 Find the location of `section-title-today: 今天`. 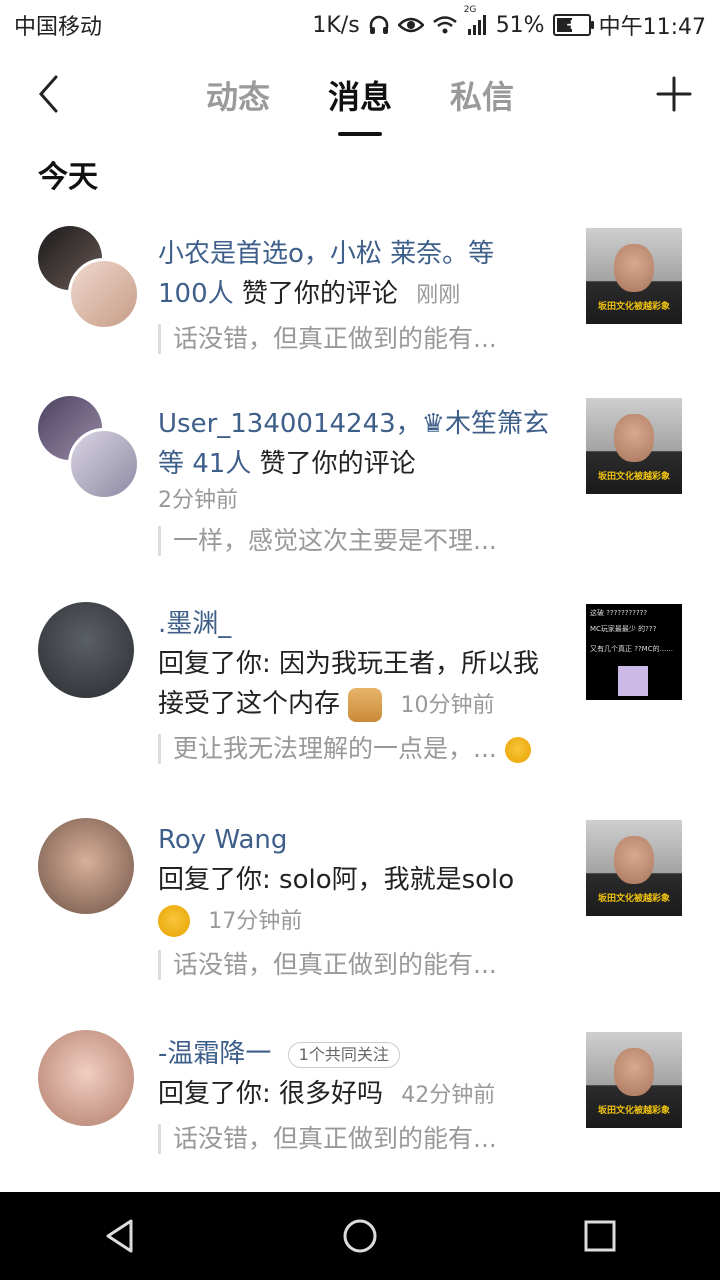

section-title-today: 今天 is located at coordinates (68, 177).